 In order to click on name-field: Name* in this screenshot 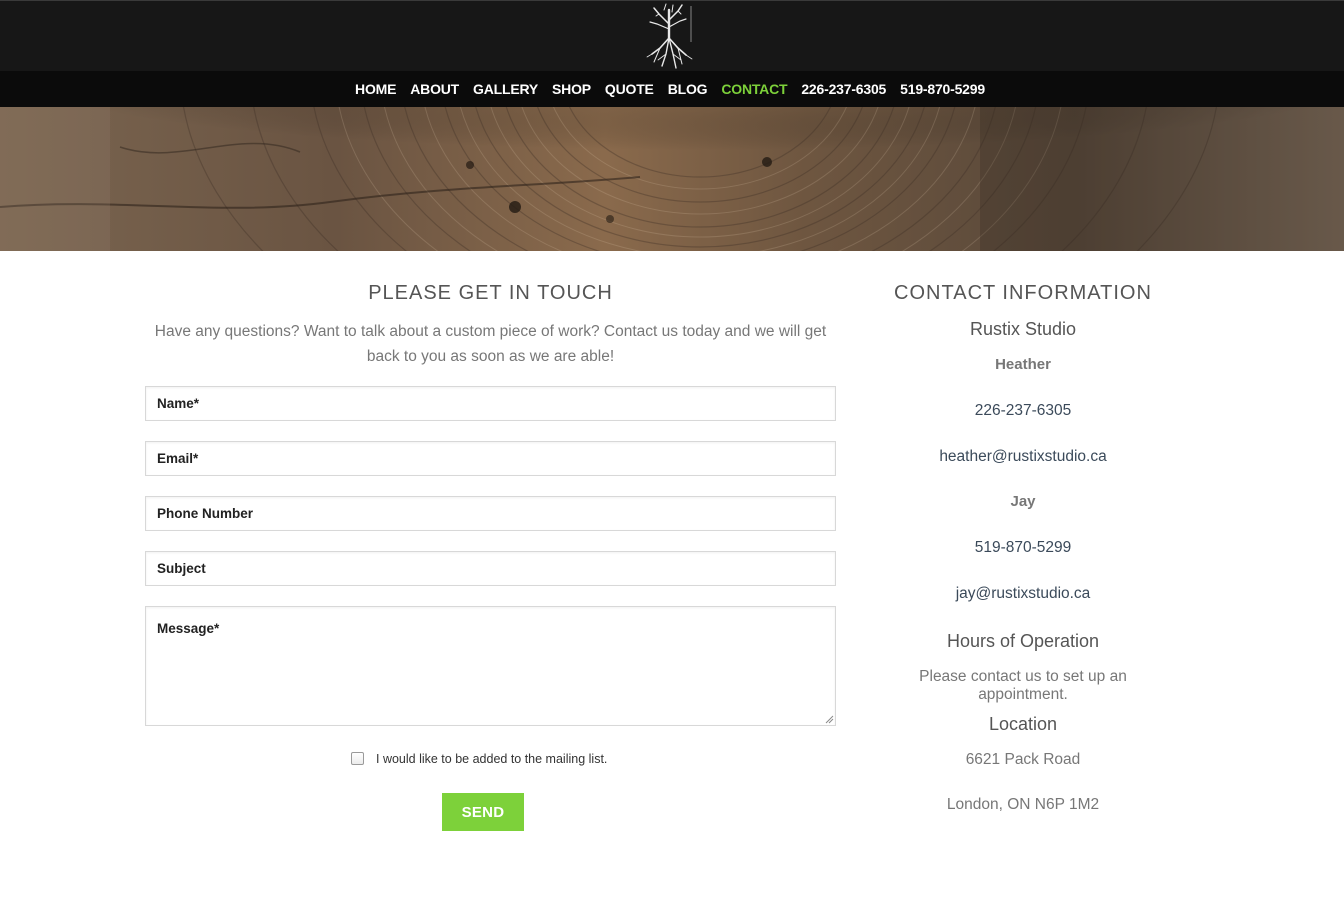, I will do `click(490, 403)`.